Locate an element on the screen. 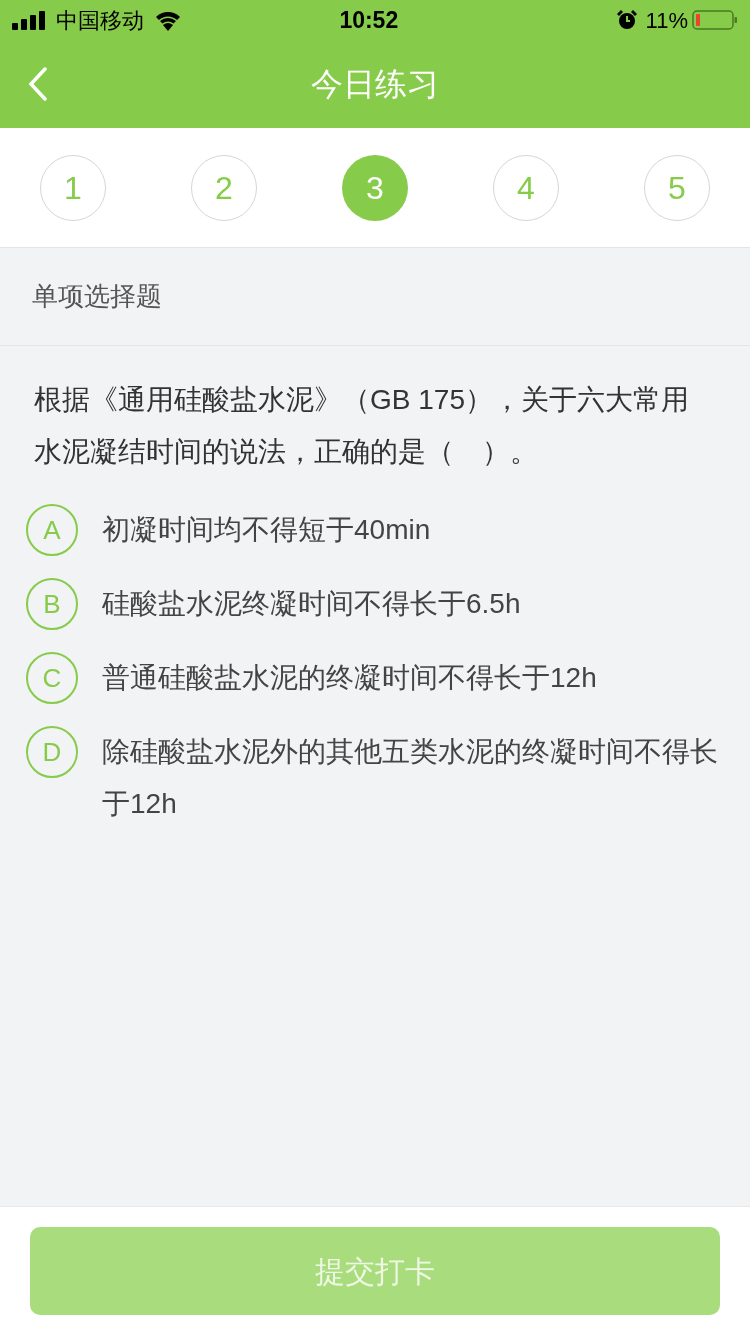 The image size is (750, 1334). option-text: 普通硅酸盐水泥的终凝时间不得长于12h is located at coordinates (349, 678).